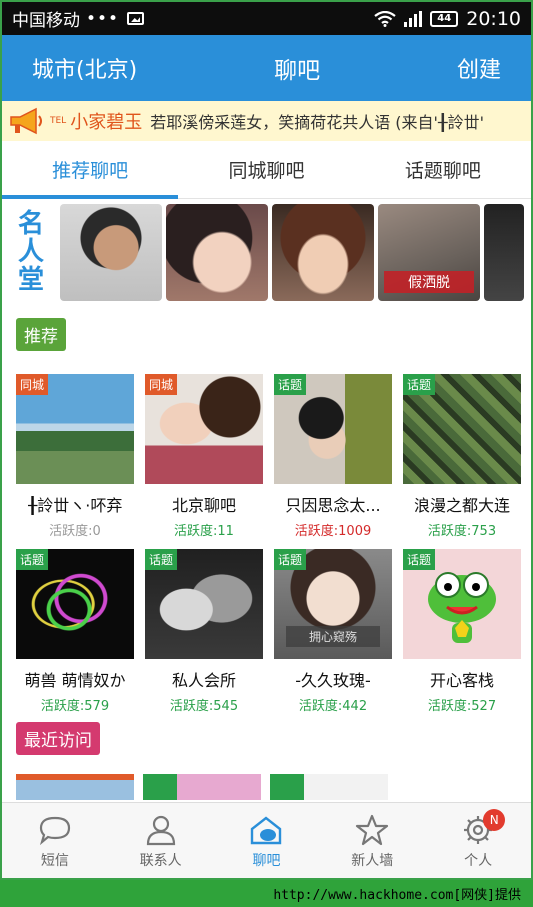  What do you see at coordinates (462, 706) in the screenshot?
I see `room-activity: 活跃度:527` at bounding box center [462, 706].